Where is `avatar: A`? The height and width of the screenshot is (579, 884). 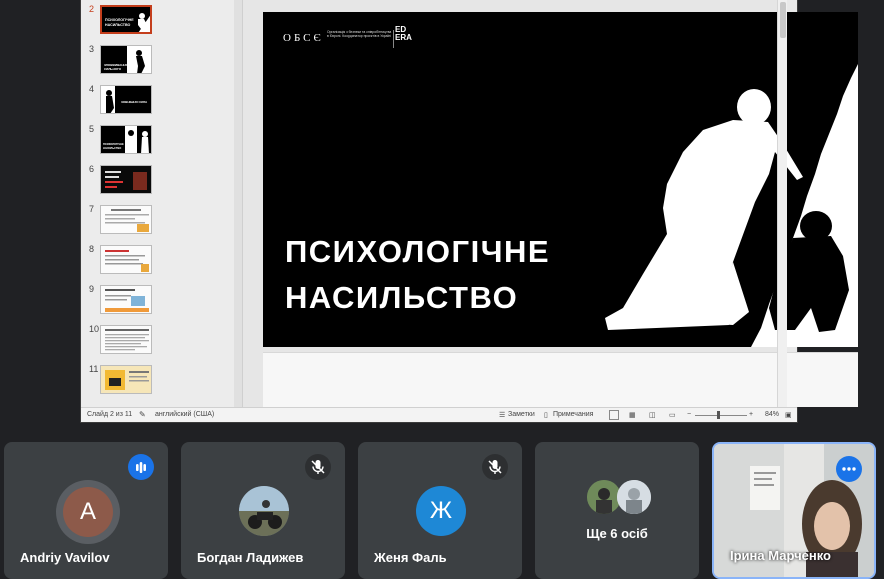 avatar: A is located at coordinates (88, 512).